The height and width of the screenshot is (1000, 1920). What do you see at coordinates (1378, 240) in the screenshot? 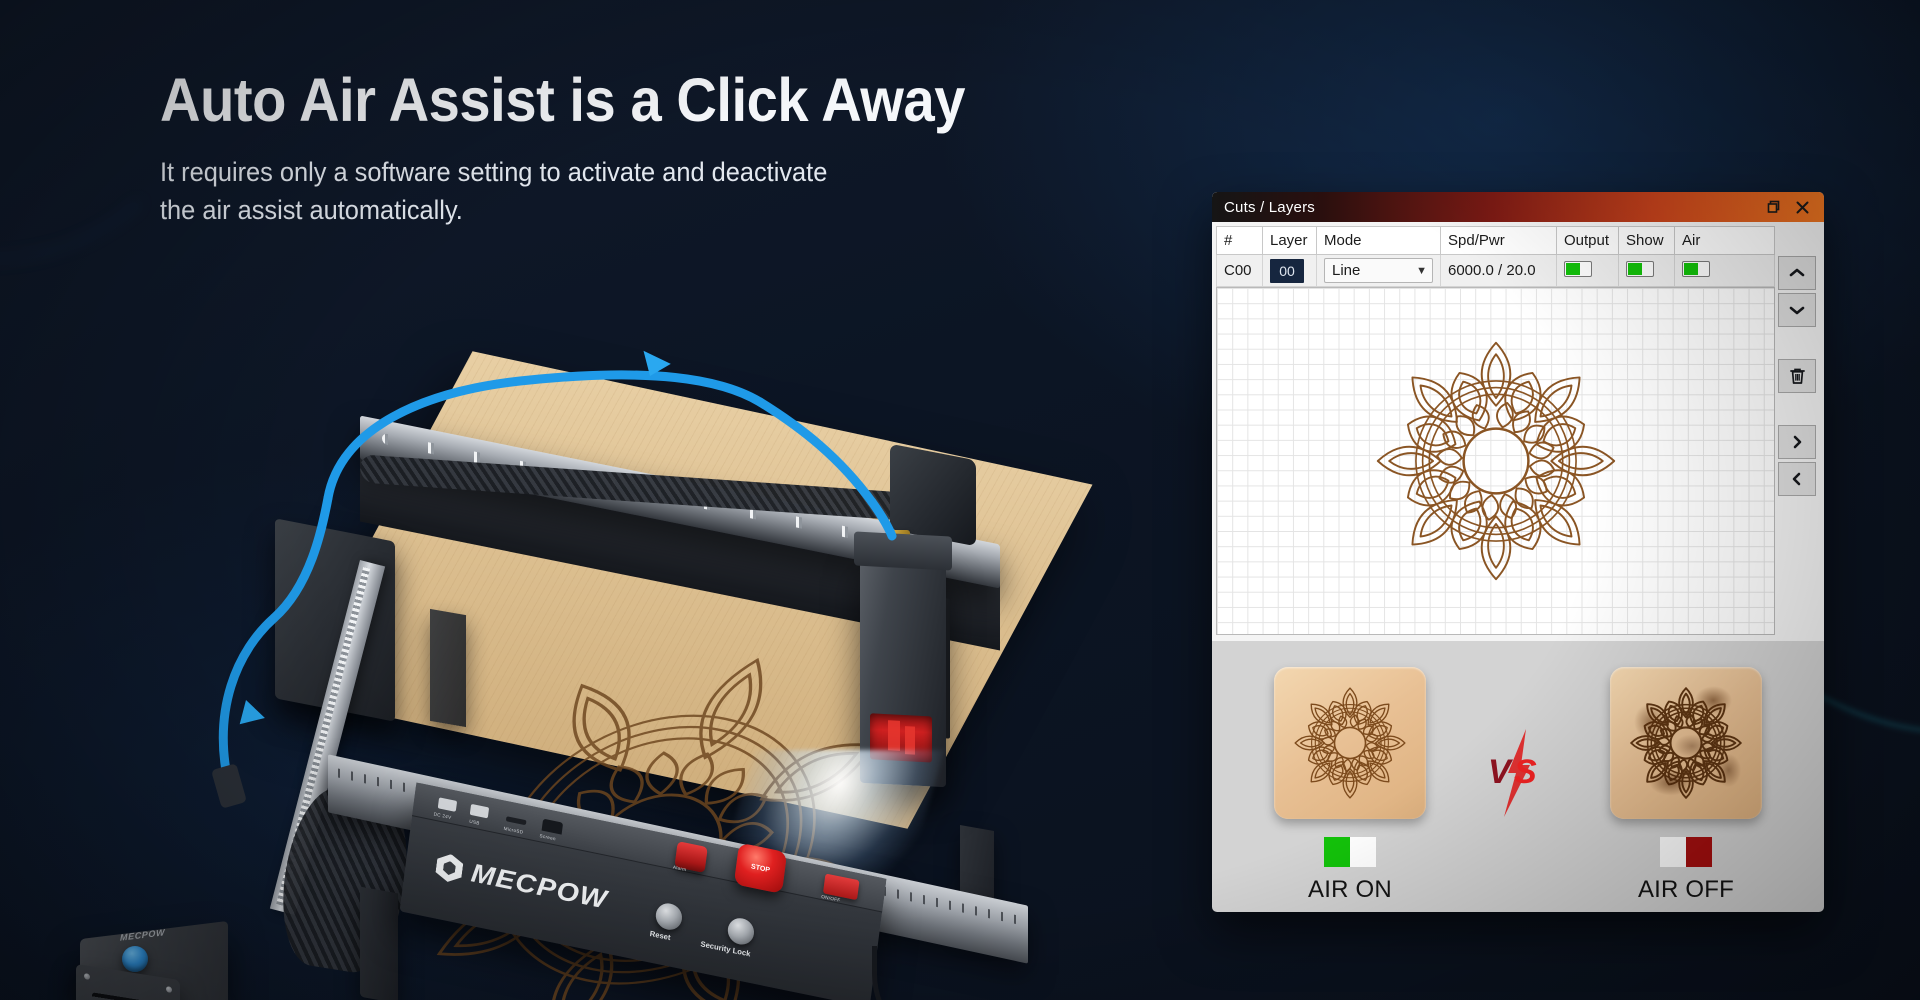
I see `col-header-mode: Mode` at bounding box center [1378, 240].